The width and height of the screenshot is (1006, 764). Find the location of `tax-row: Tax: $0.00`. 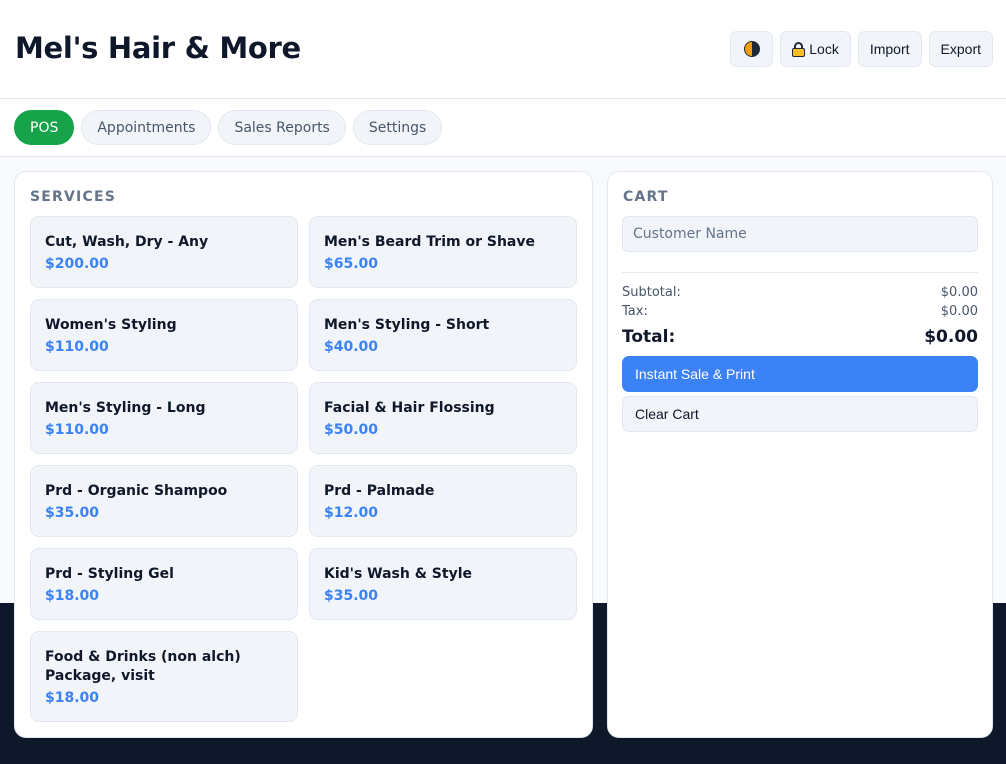

tax-row: Tax: $0.00 is located at coordinates (800, 311).